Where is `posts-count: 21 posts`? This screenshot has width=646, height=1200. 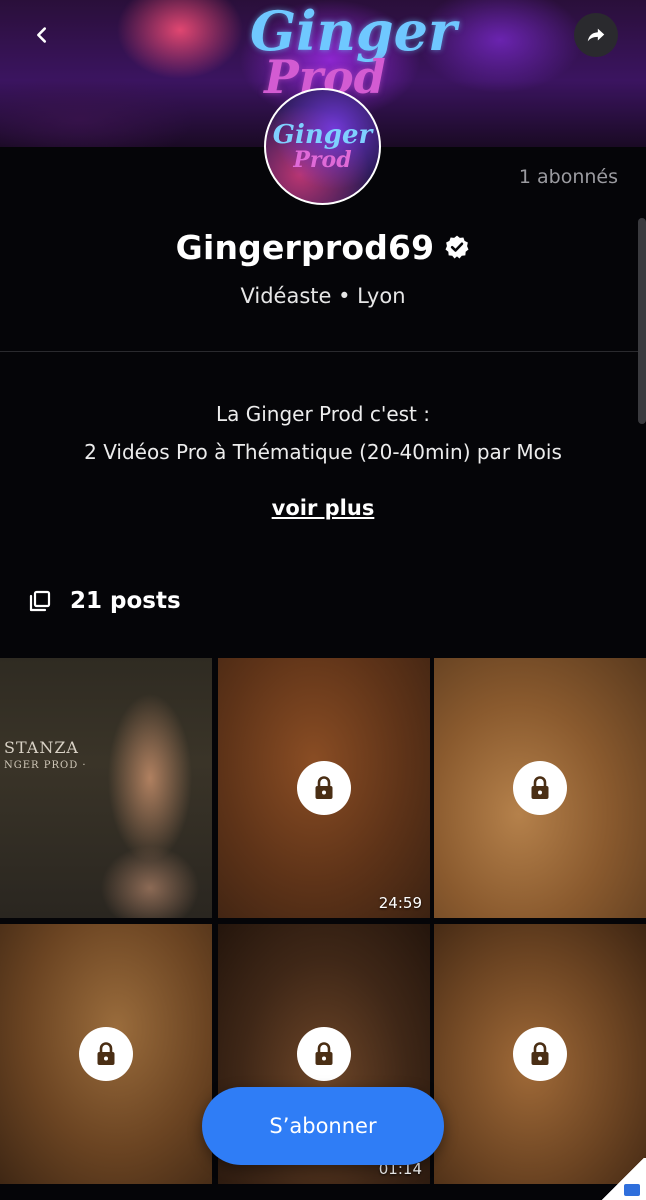
posts-count: 21 posts is located at coordinates (125, 601).